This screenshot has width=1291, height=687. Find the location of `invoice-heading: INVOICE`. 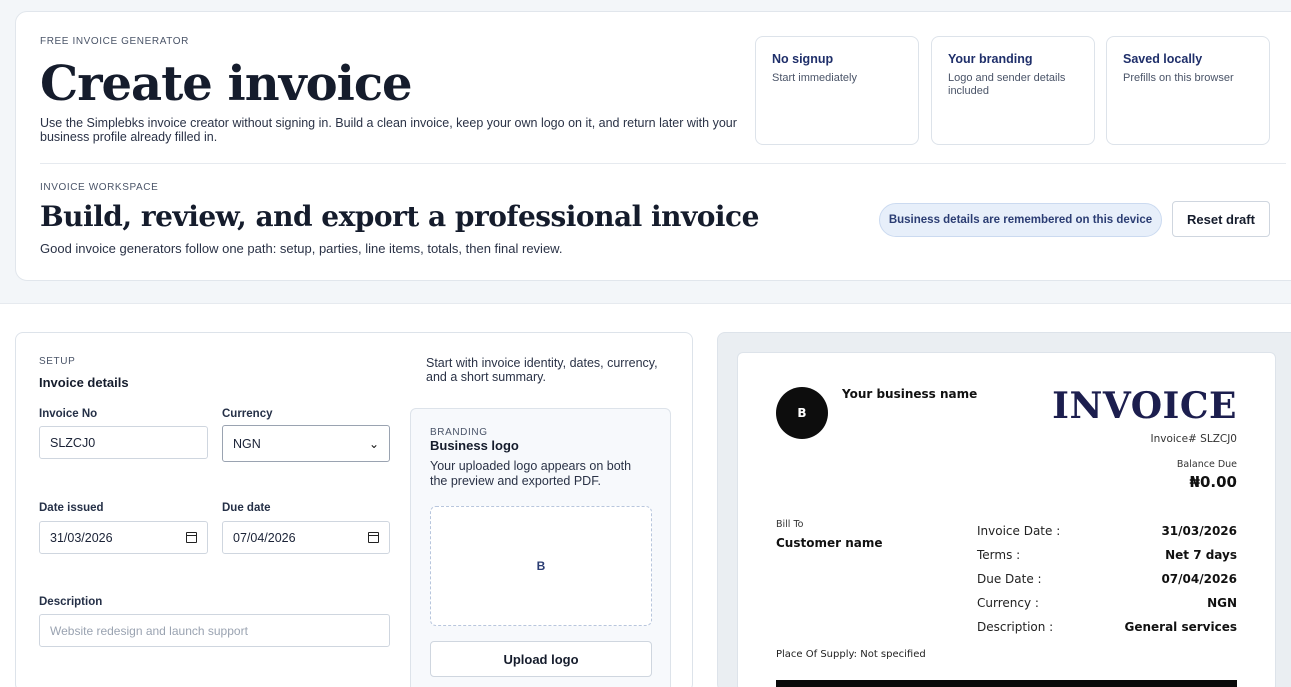

invoice-heading: INVOICE is located at coordinates (1144, 406).